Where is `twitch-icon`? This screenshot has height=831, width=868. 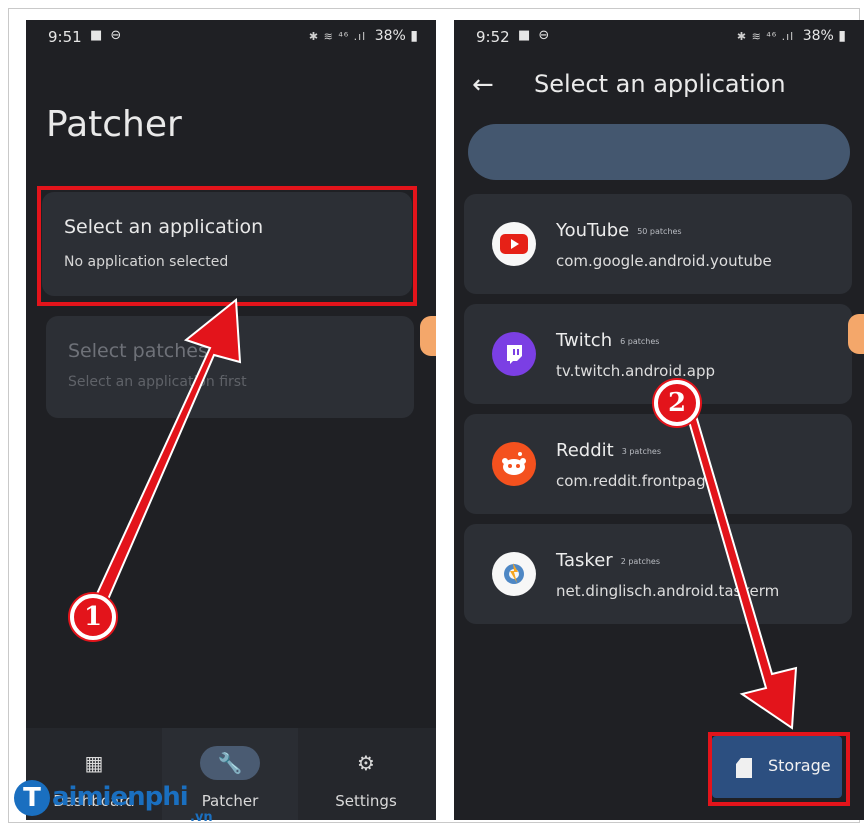 twitch-icon is located at coordinates (514, 354).